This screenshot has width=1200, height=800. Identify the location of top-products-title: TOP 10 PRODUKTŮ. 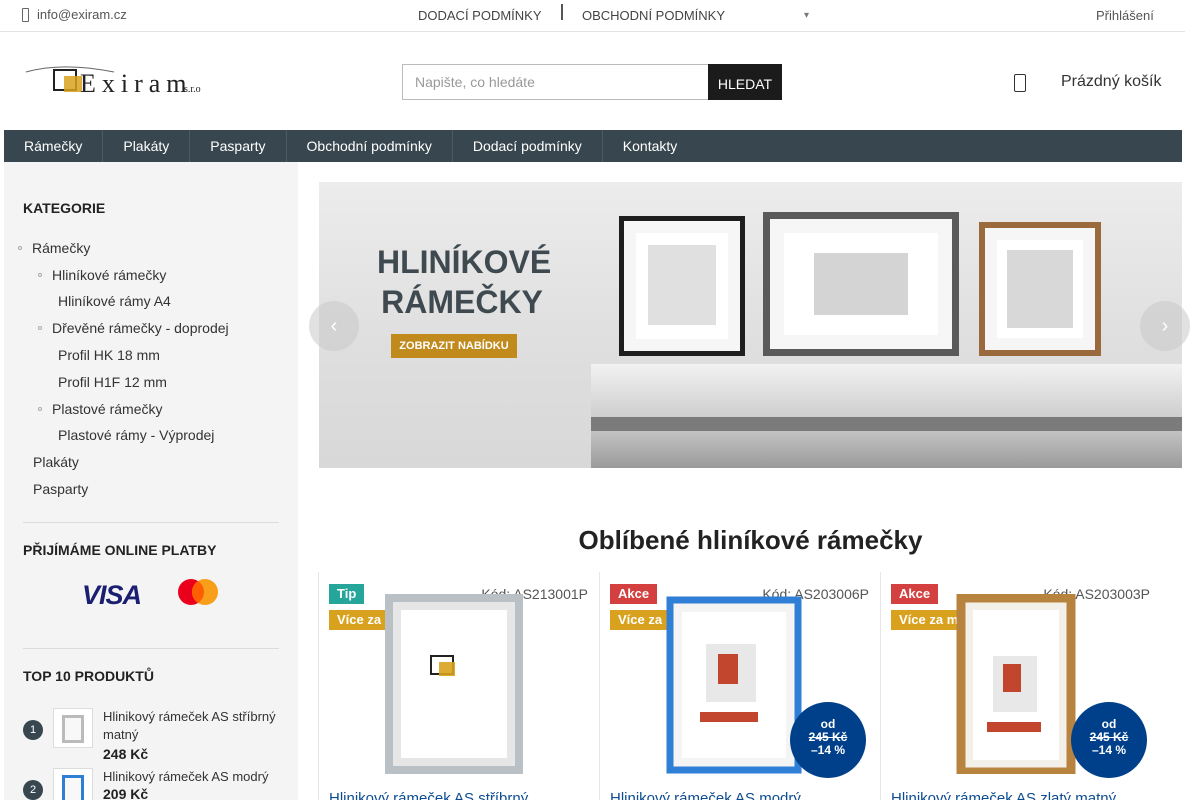
(88, 676).